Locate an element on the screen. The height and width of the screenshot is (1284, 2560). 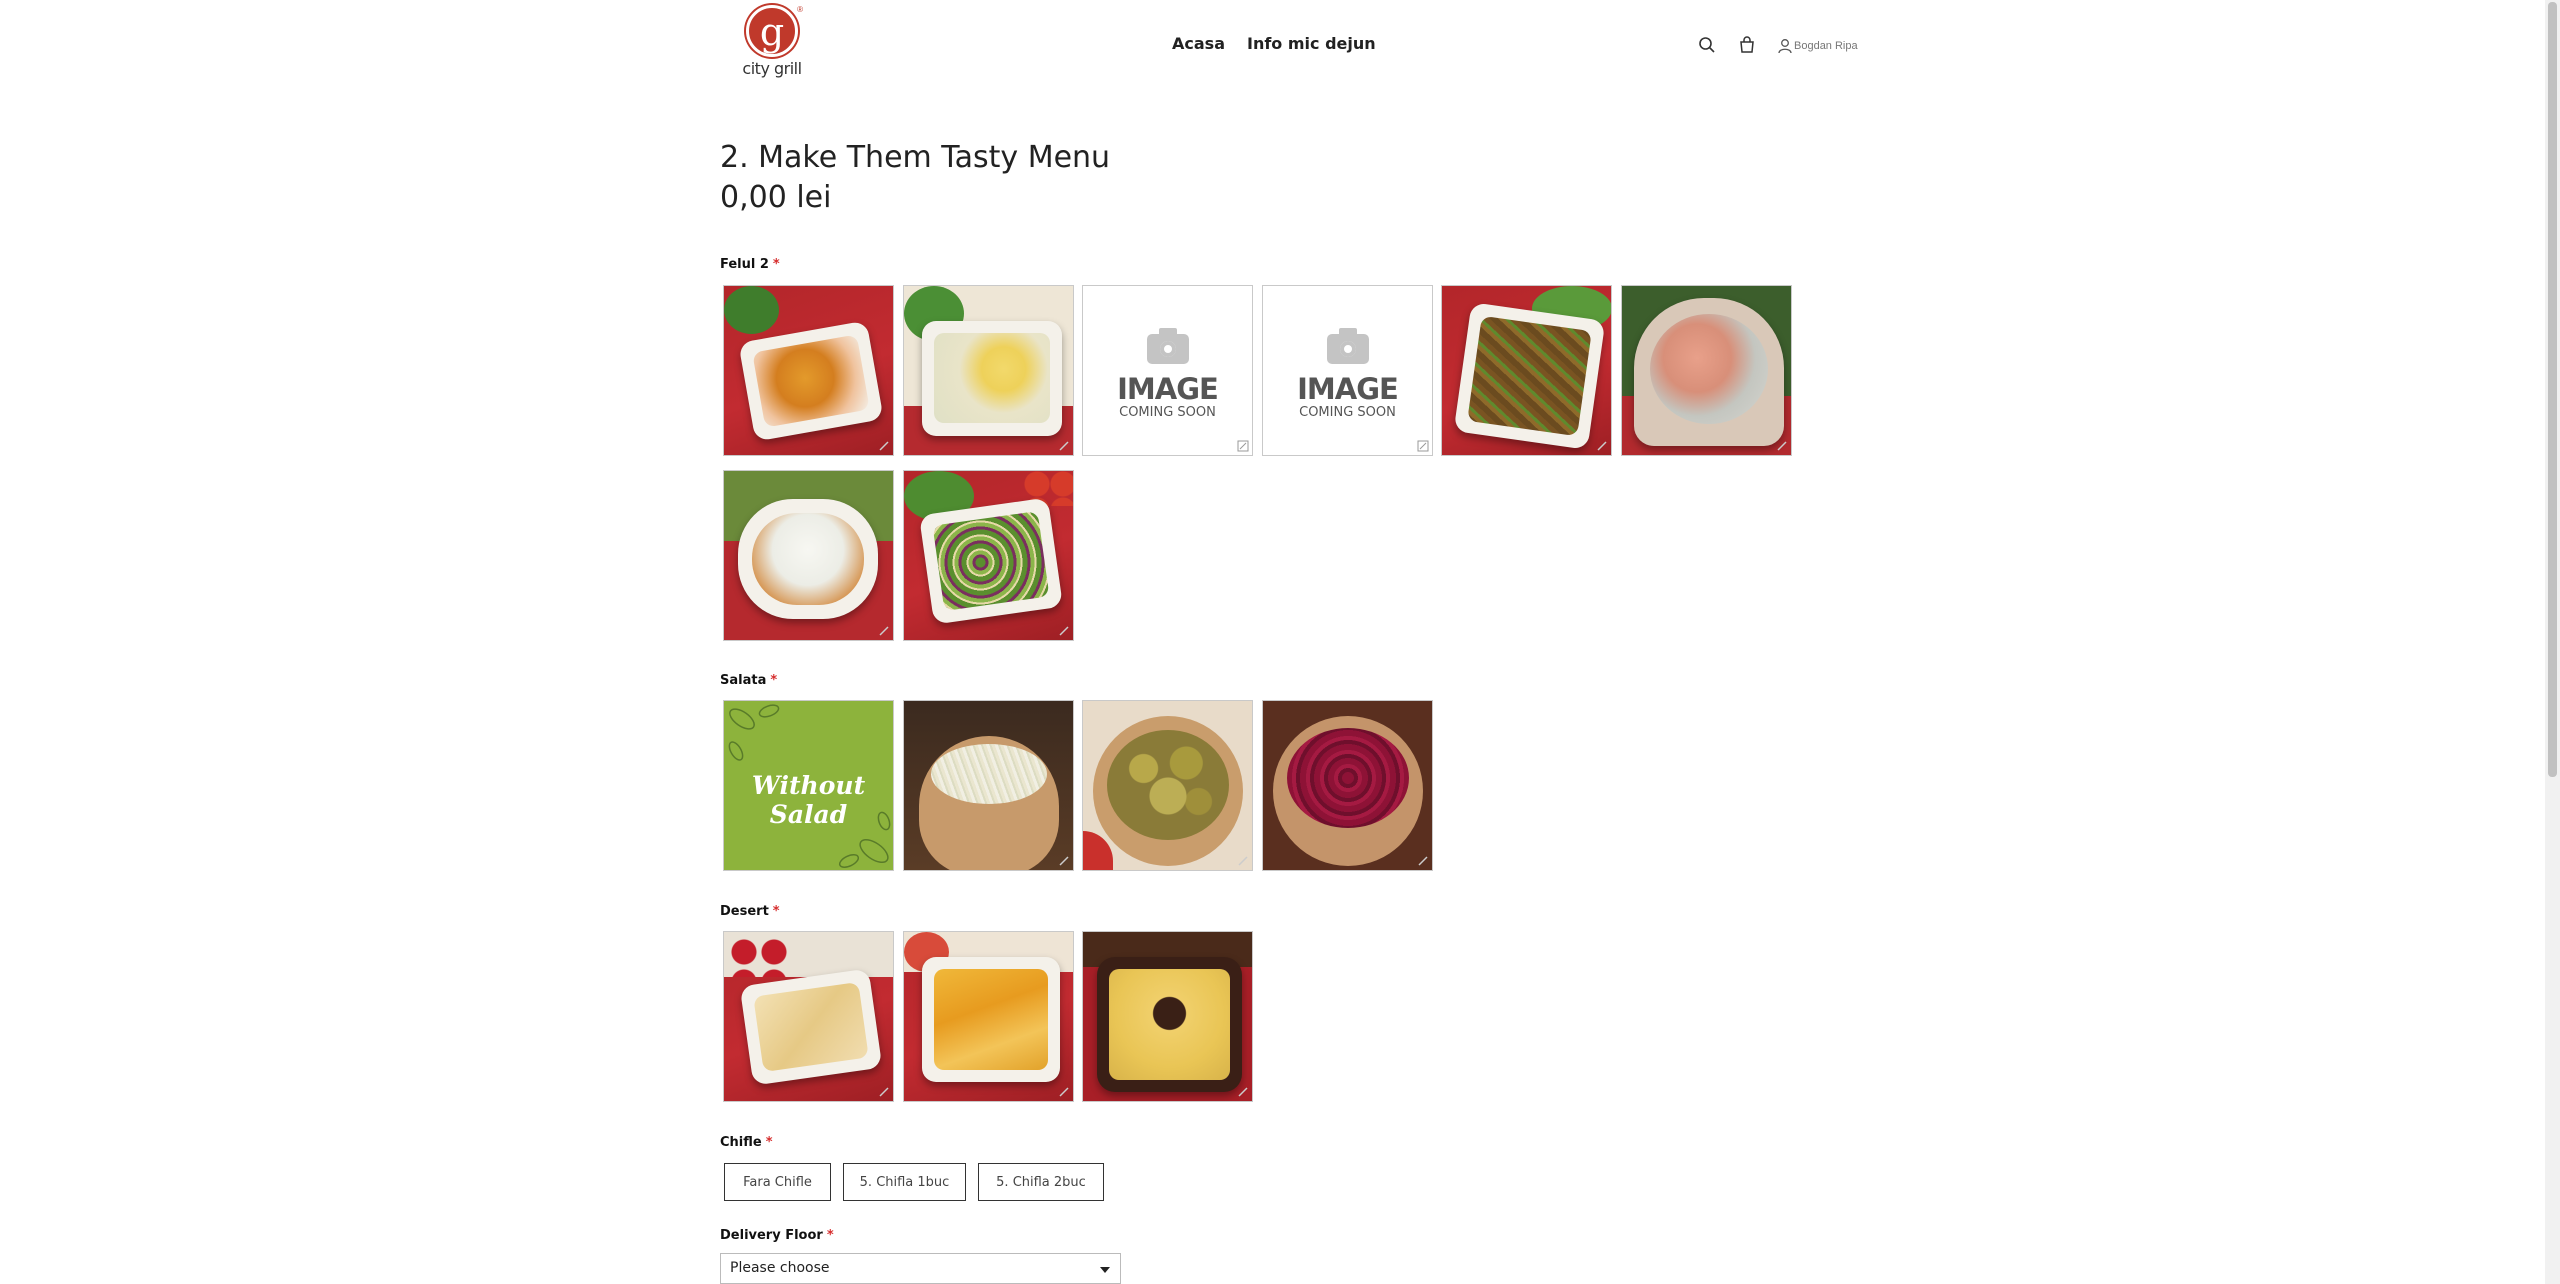
user-name: Bogdan Ripa is located at coordinates (1826, 46).